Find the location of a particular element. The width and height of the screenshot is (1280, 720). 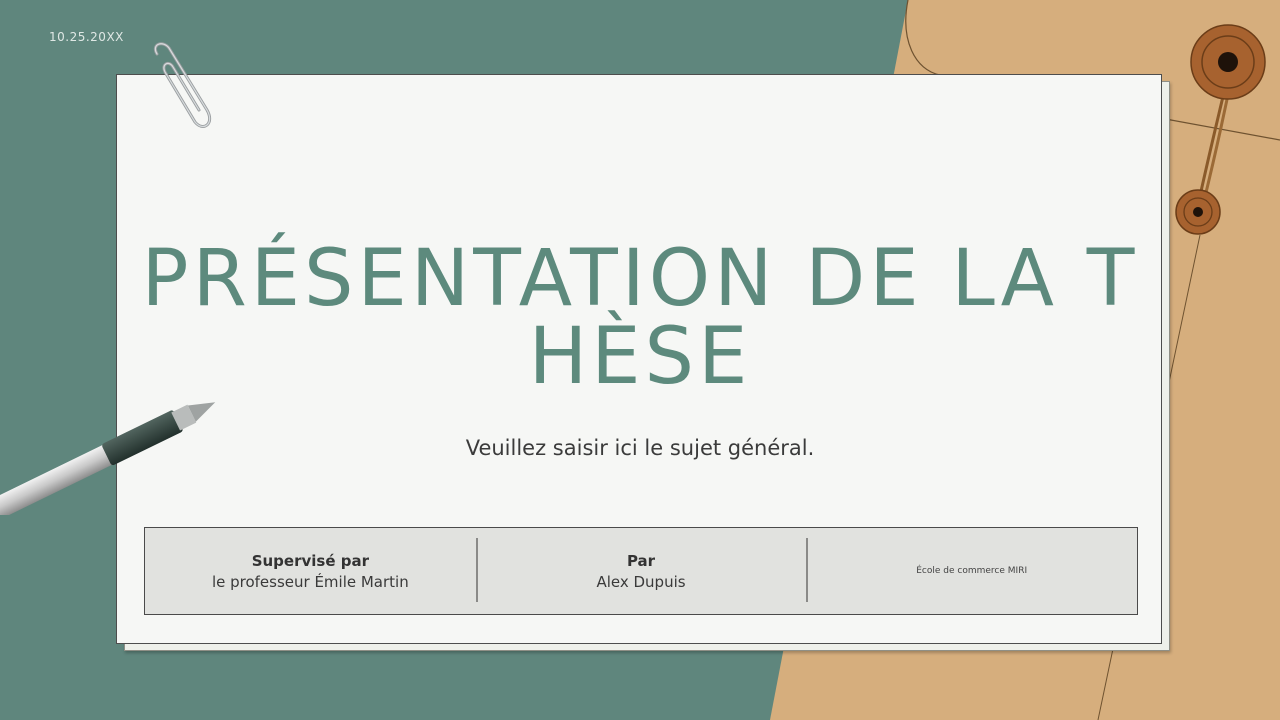

author-heading: Par is located at coordinates (641, 560).